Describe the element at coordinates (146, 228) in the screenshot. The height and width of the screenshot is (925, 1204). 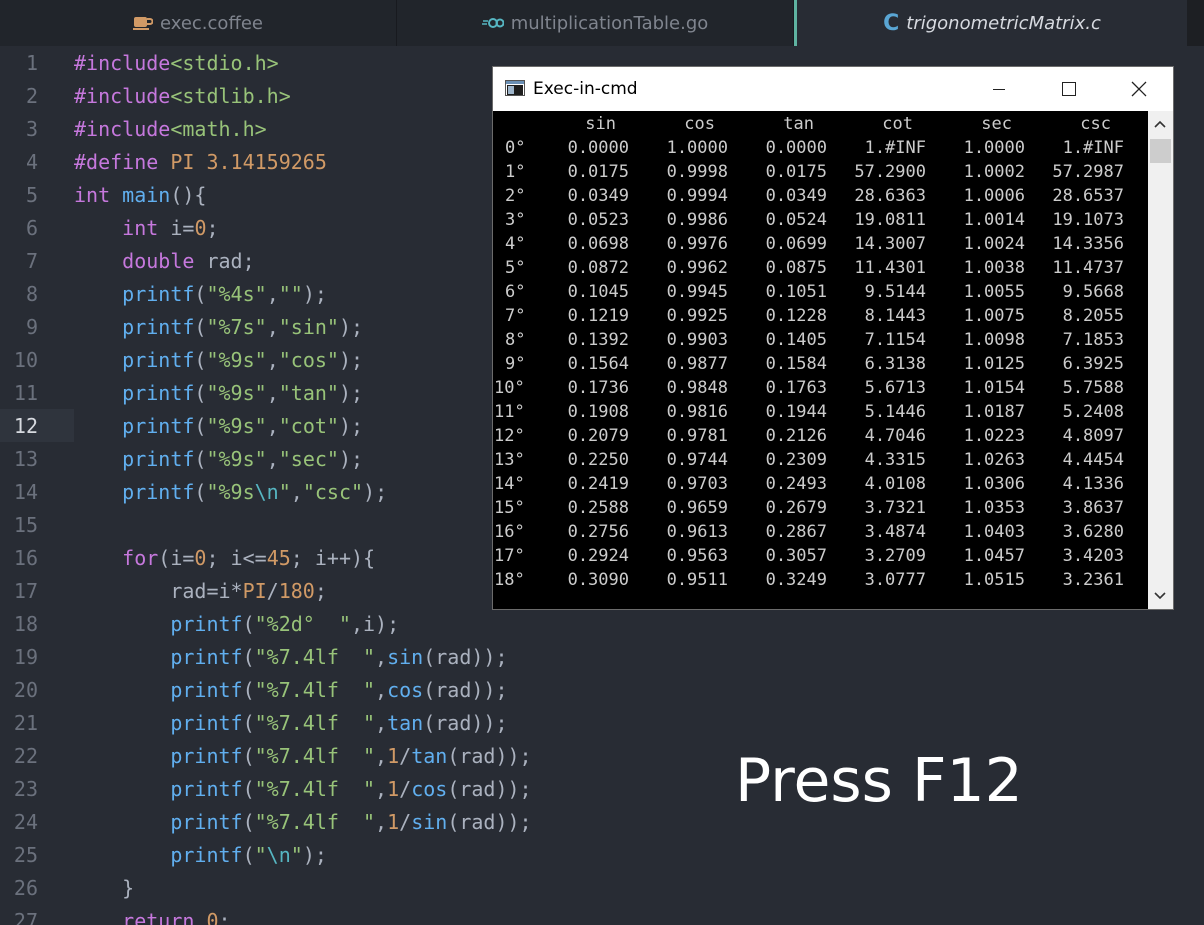
I see `code-line: int i=0;` at that location.